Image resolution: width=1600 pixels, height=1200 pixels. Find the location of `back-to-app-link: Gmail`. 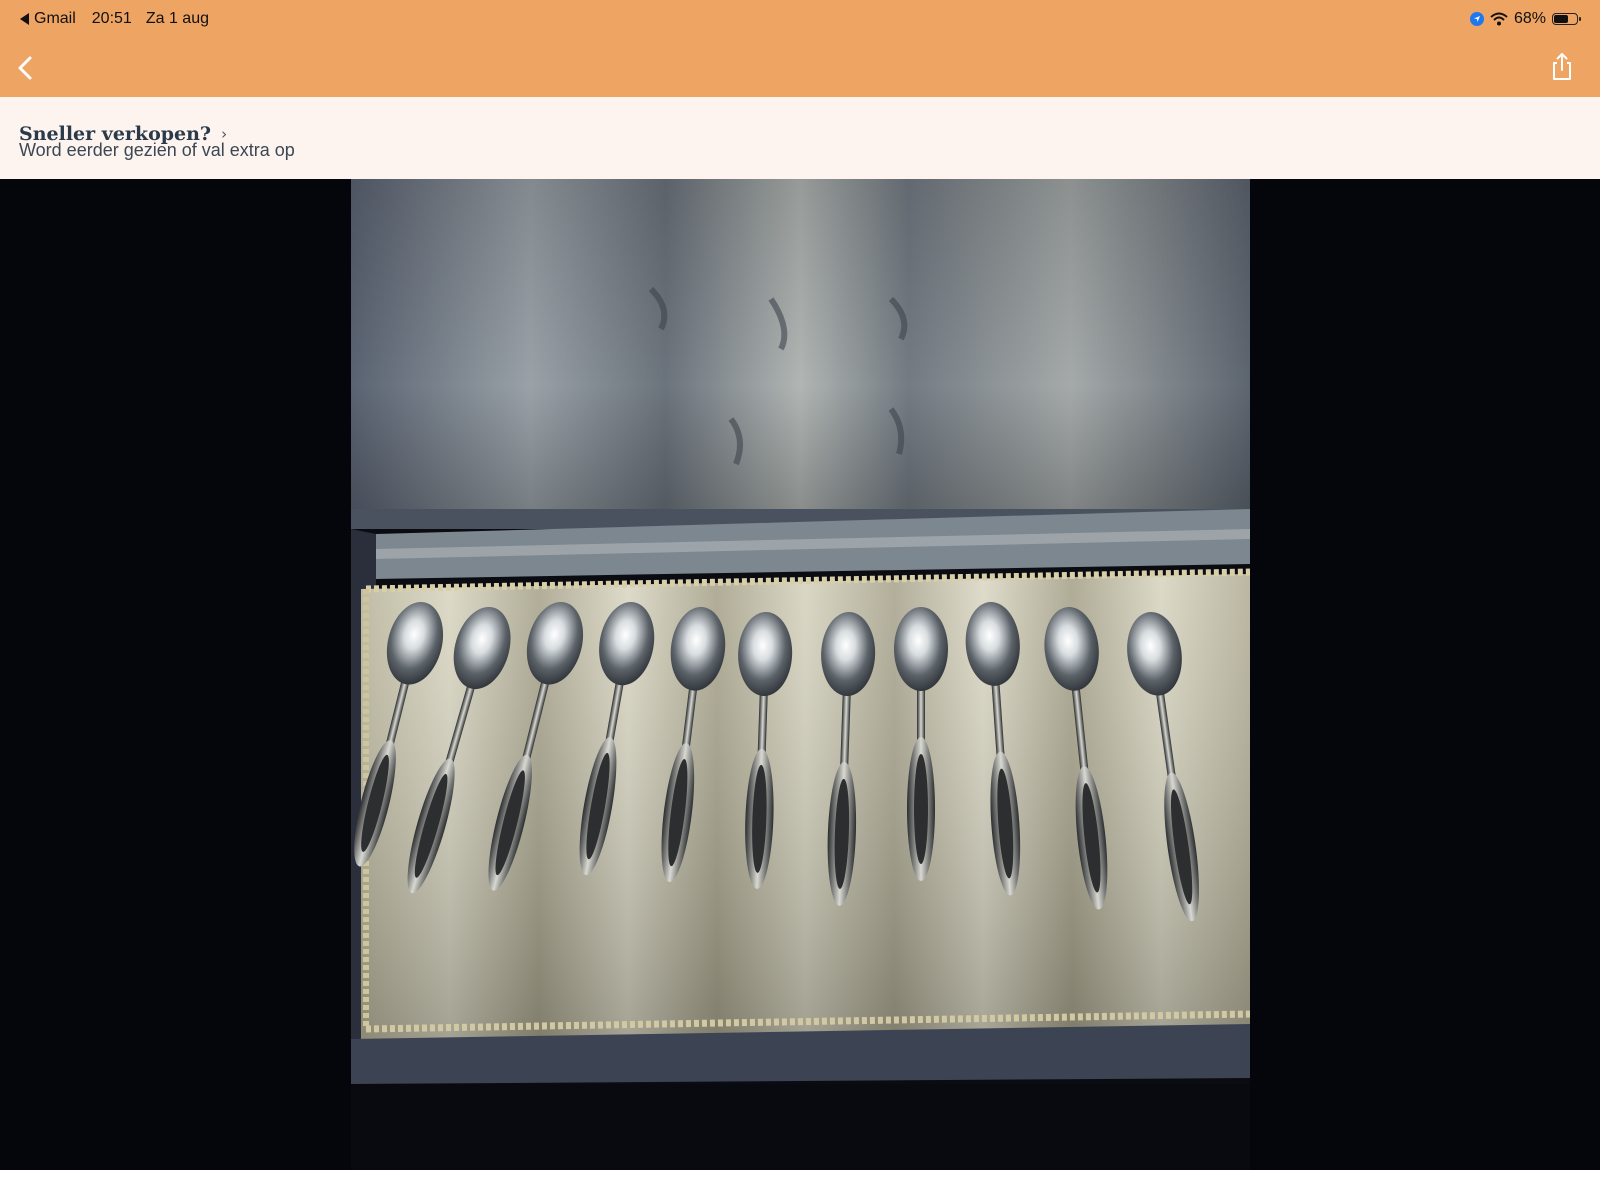

back-to-app-link: Gmail is located at coordinates (48, 19).